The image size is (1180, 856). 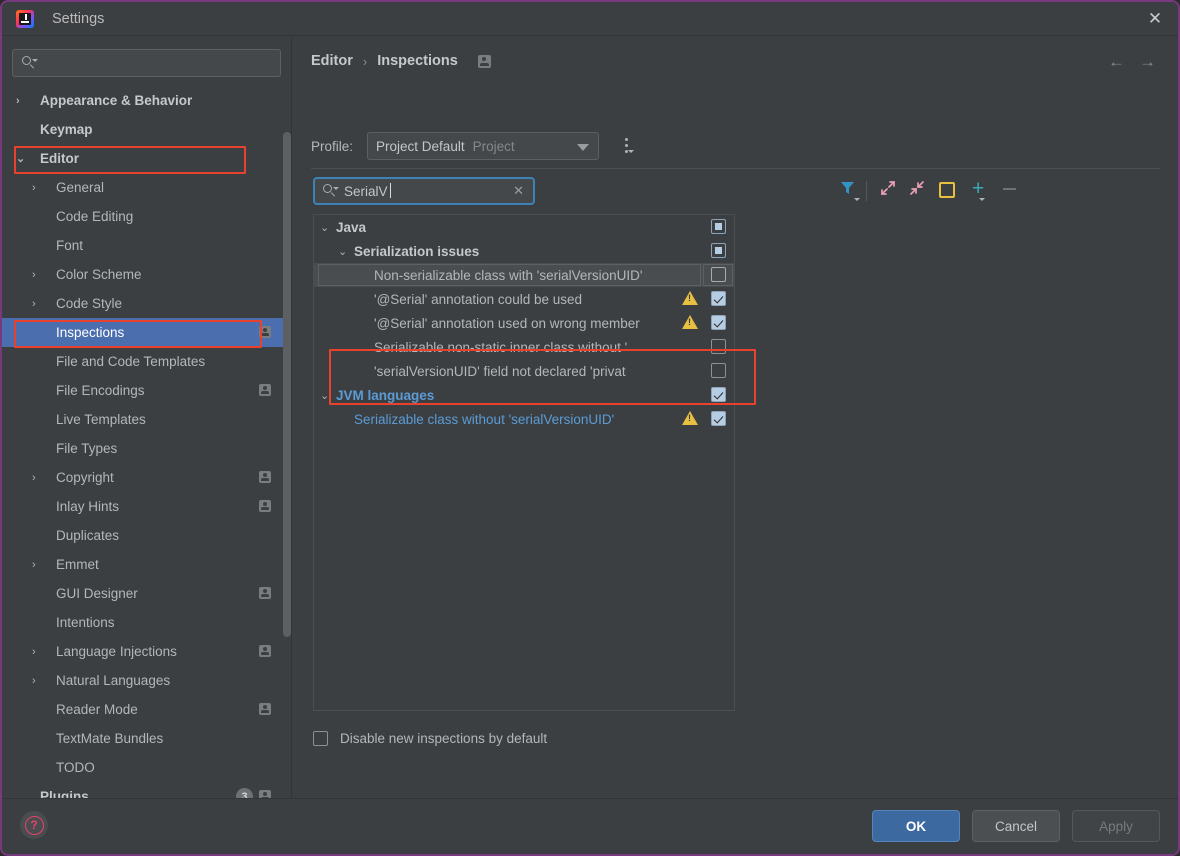 I want to click on inspection-tree-row: ⌄ JVM languages, so click(x=524, y=395).